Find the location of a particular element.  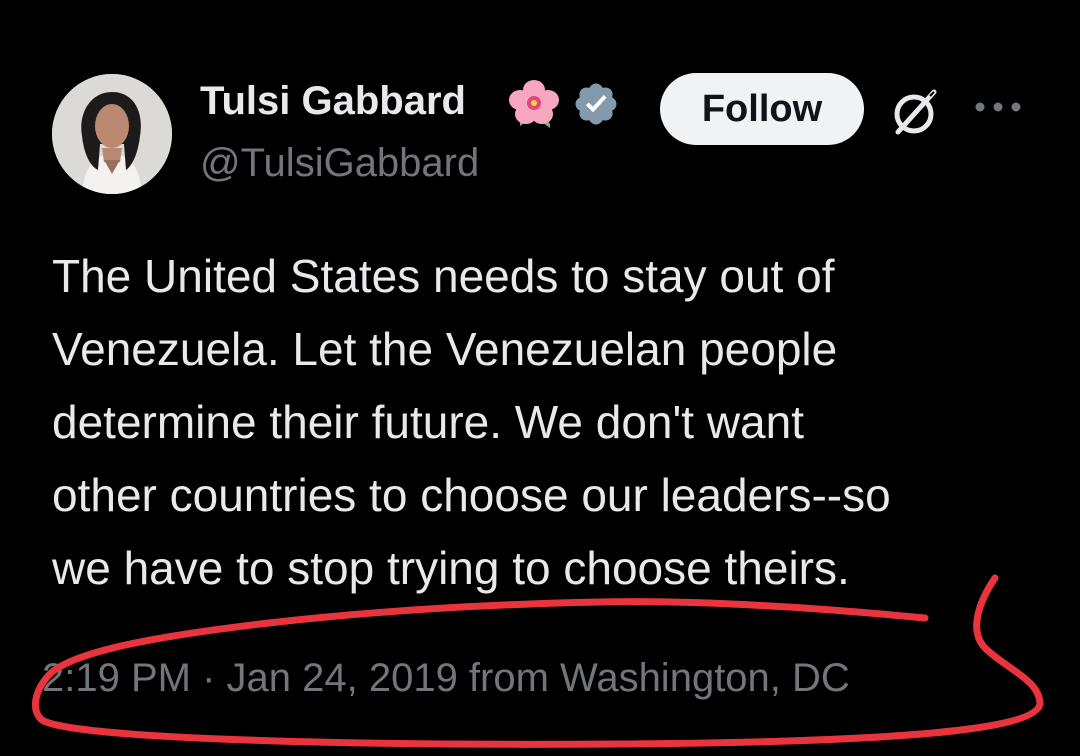

tweet-line: we have to stop trying to choose theirs. is located at coordinates (451, 568).